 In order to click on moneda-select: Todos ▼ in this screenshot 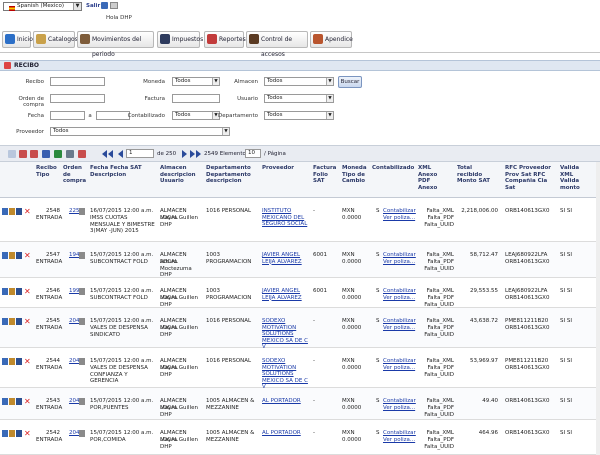, I will do `click(196, 81)`.